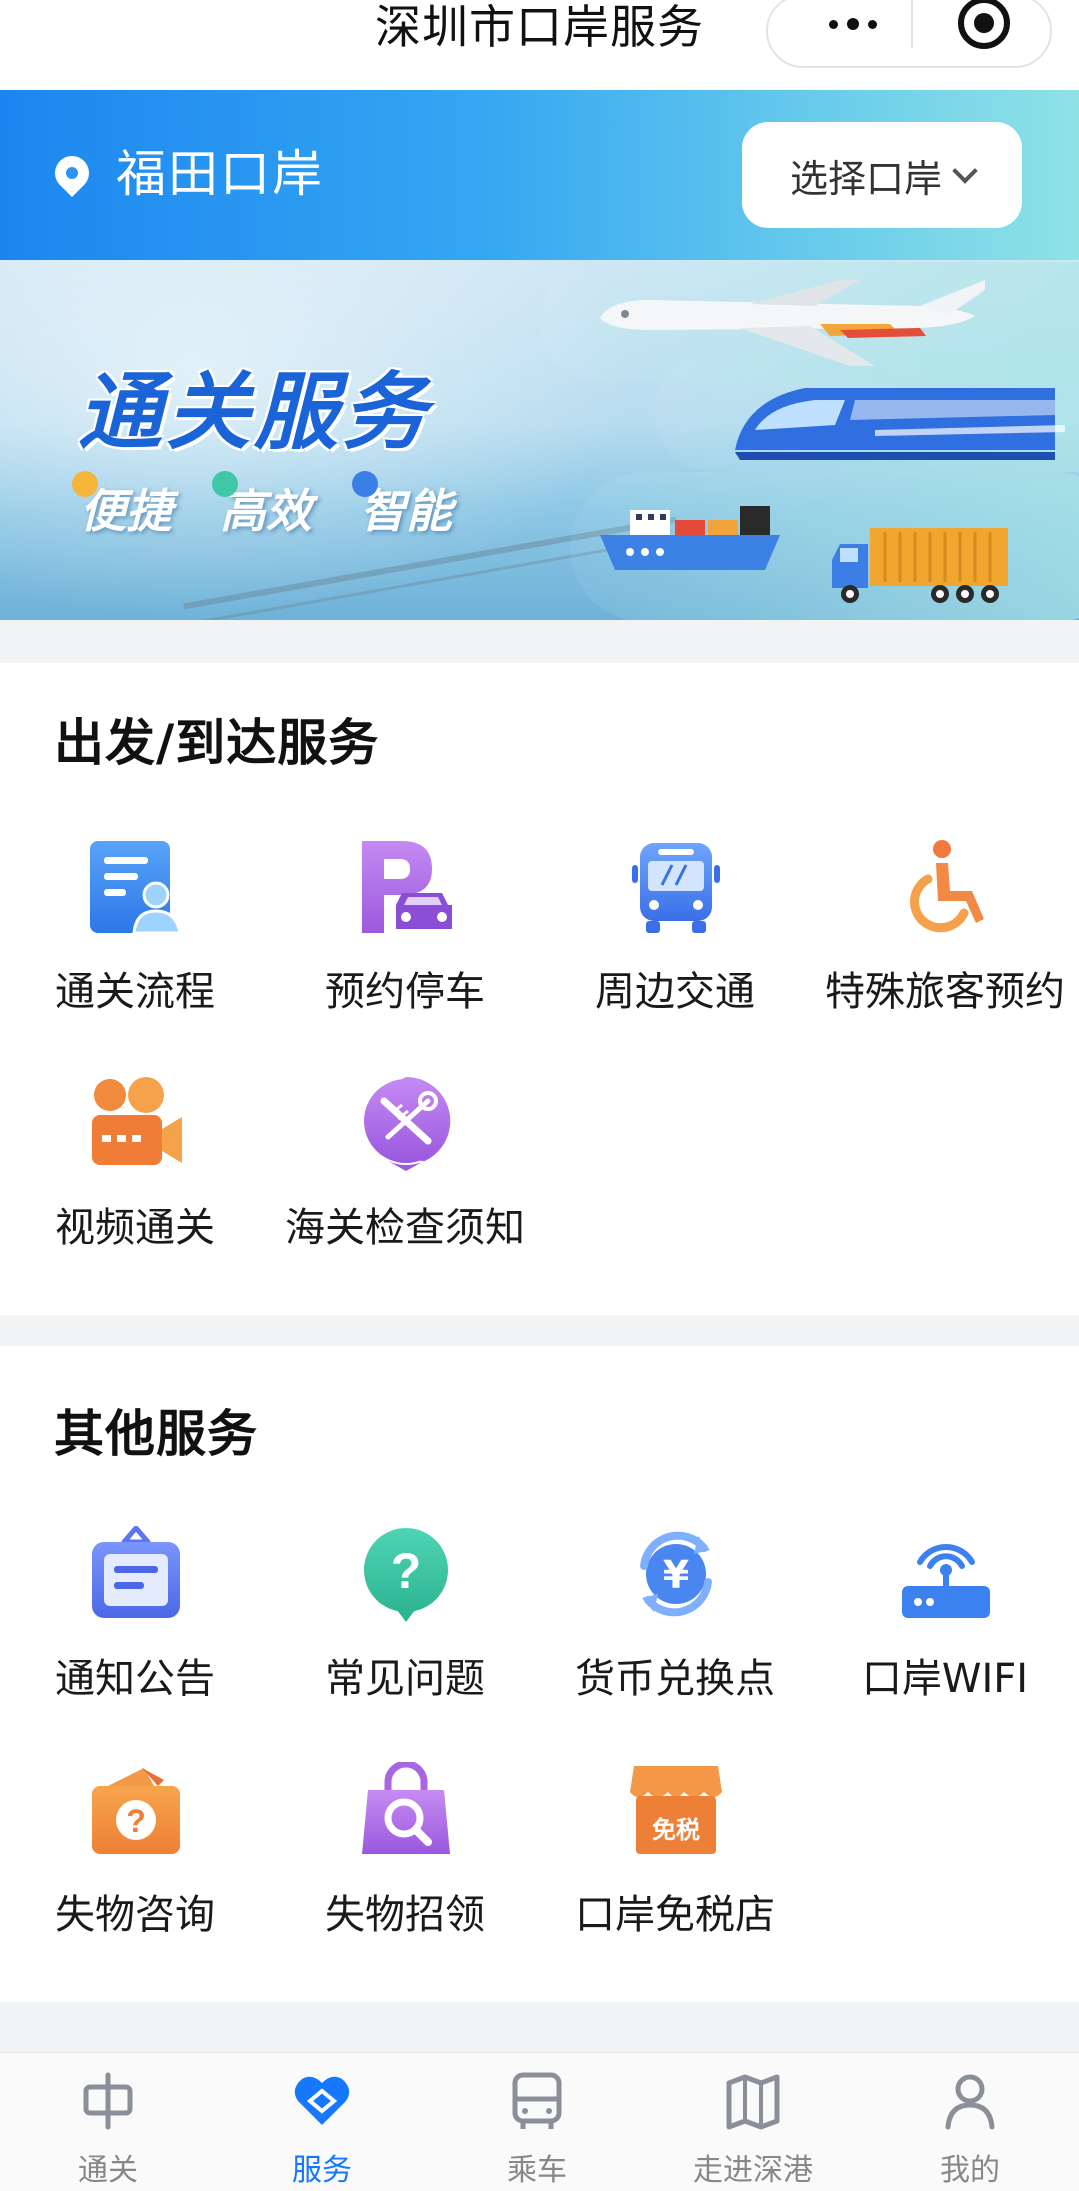  What do you see at coordinates (753, 2170) in the screenshot?
I see `tab-label: 走进深港` at bounding box center [753, 2170].